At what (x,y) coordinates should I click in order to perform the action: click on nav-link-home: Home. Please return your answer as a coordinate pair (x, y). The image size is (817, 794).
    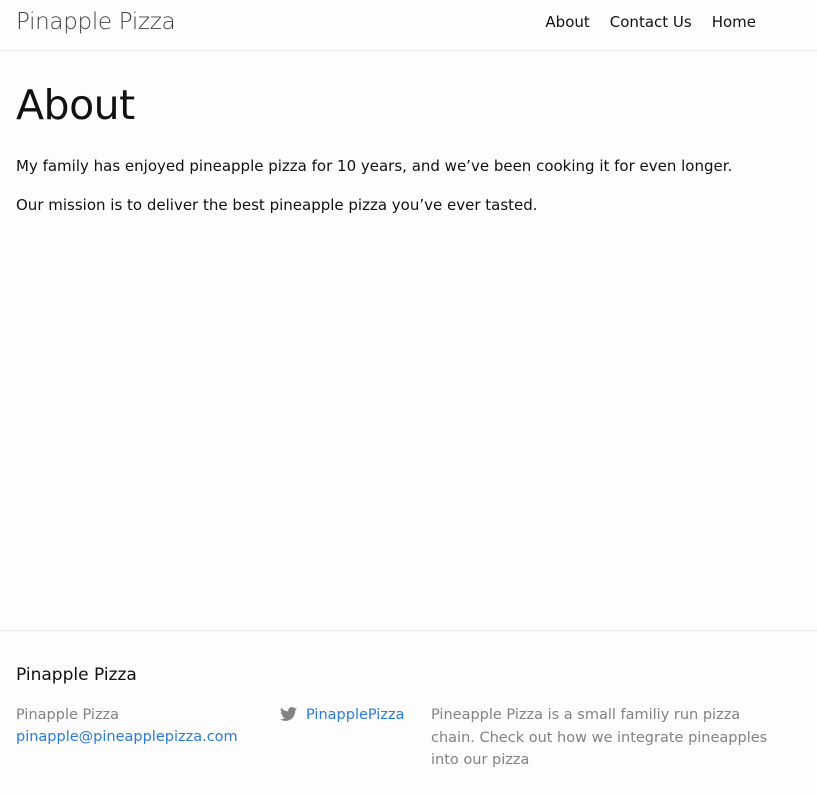
    Looking at the image, I should click on (734, 22).